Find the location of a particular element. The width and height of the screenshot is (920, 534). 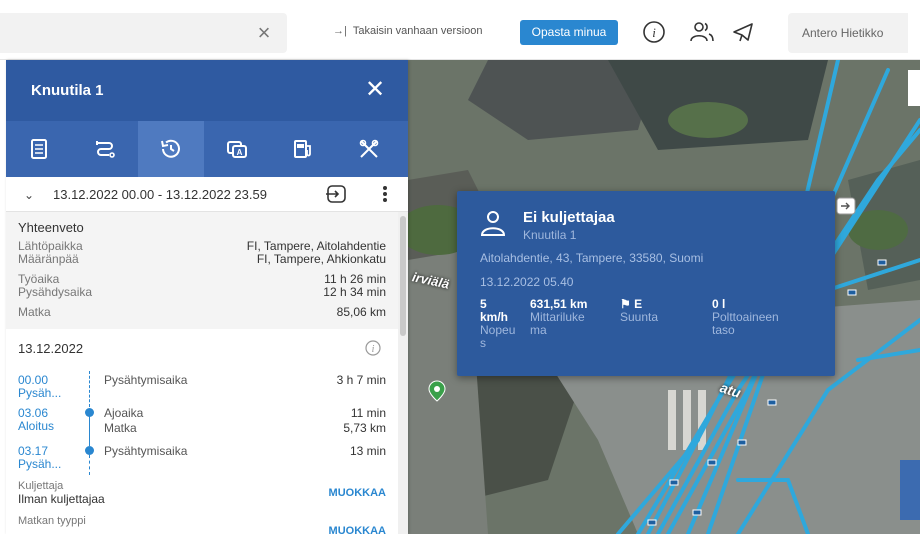

panel-tabs: A is located at coordinates (207, 149).